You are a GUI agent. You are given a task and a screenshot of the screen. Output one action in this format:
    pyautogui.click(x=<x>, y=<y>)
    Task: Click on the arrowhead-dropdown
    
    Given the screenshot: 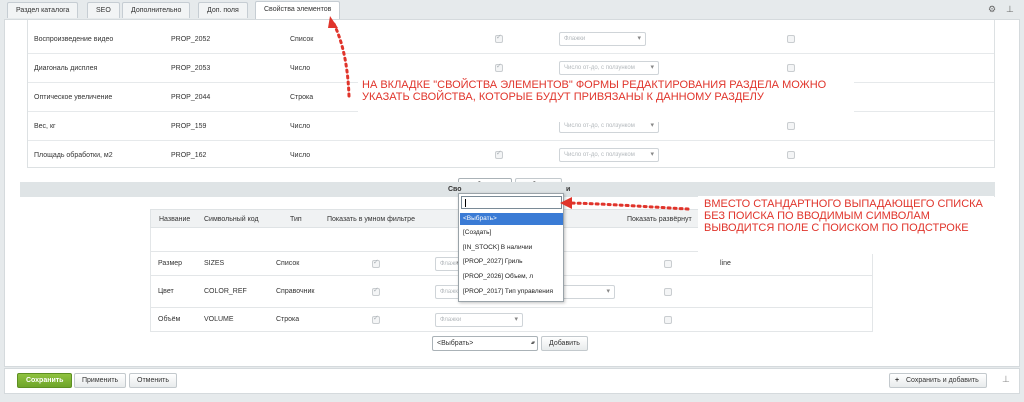 What is the action you would take?
    pyautogui.click(x=566, y=203)
    